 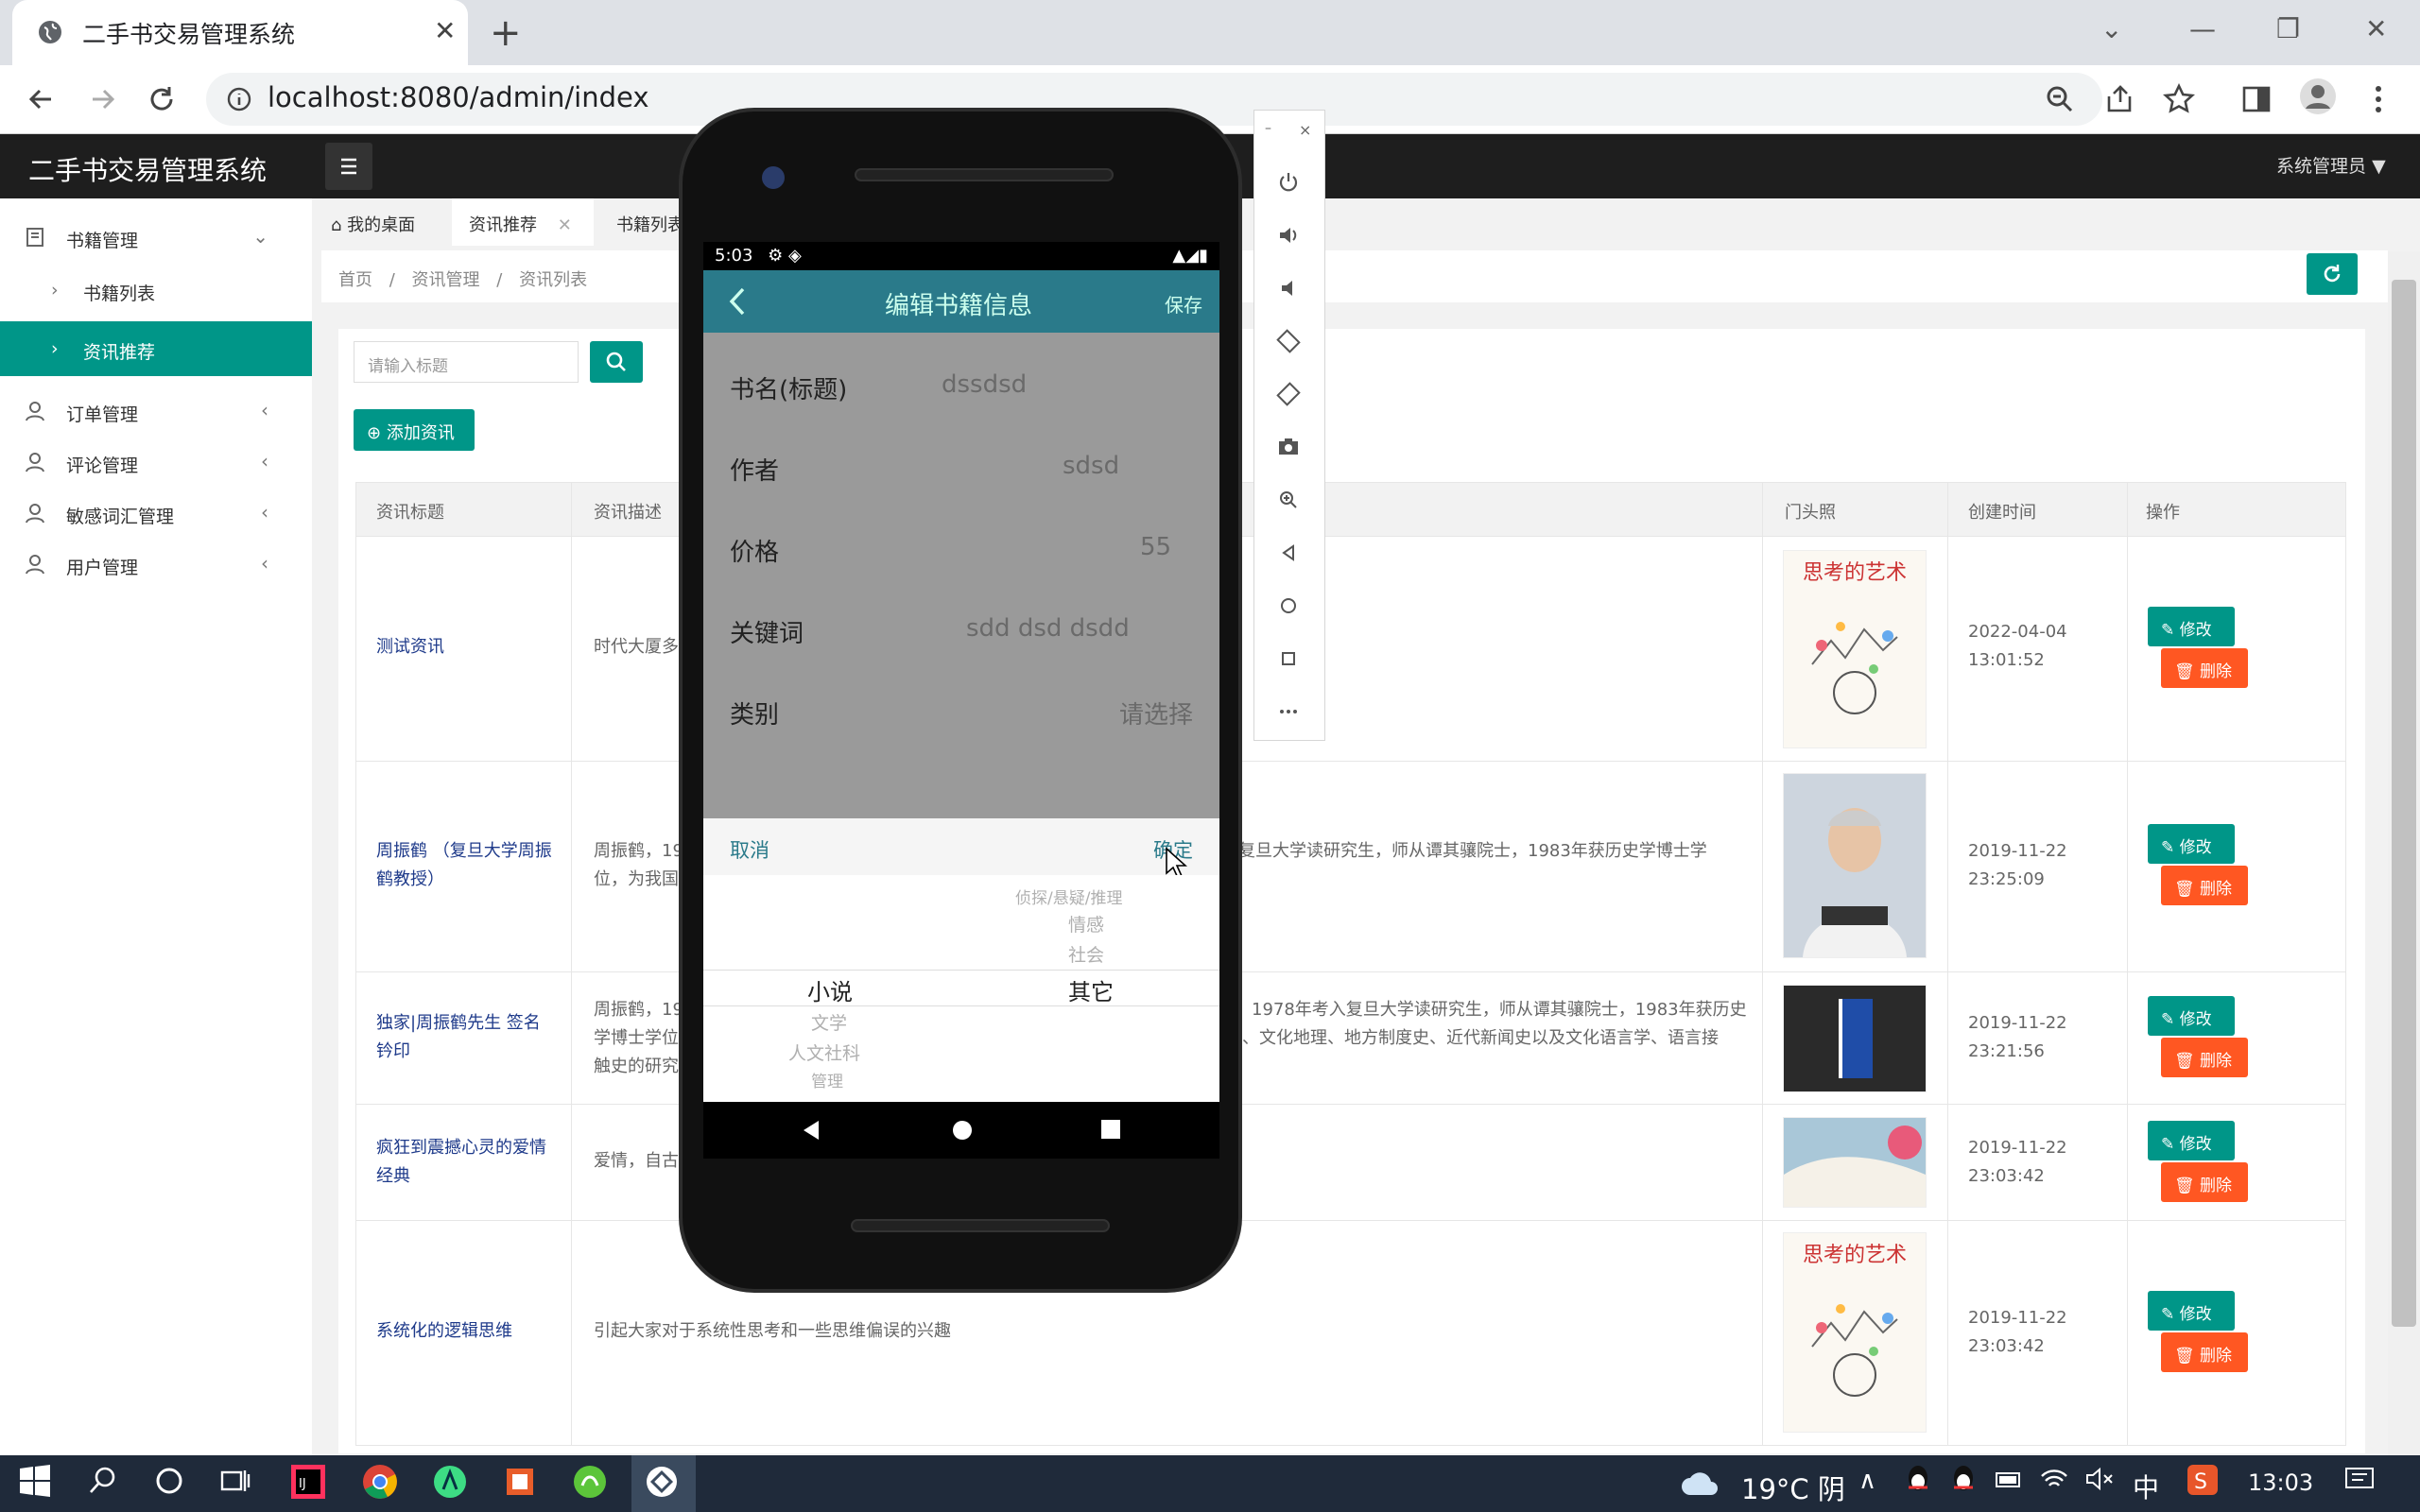 What do you see at coordinates (2256, 99) in the screenshot?
I see `side-panel-icon` at bounding box center [2256, 99].